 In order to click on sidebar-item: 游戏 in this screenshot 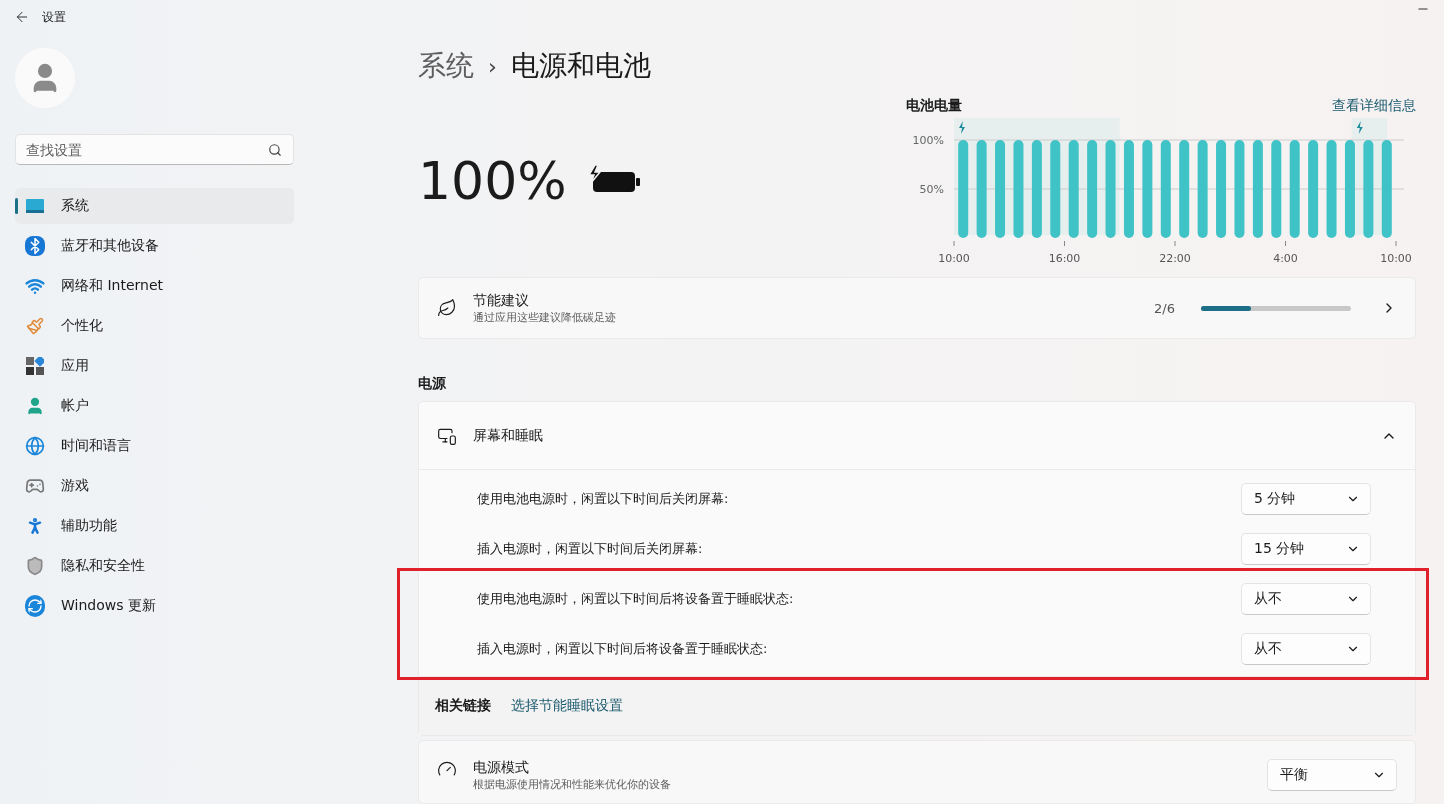, I will do `click(154, 486)`.